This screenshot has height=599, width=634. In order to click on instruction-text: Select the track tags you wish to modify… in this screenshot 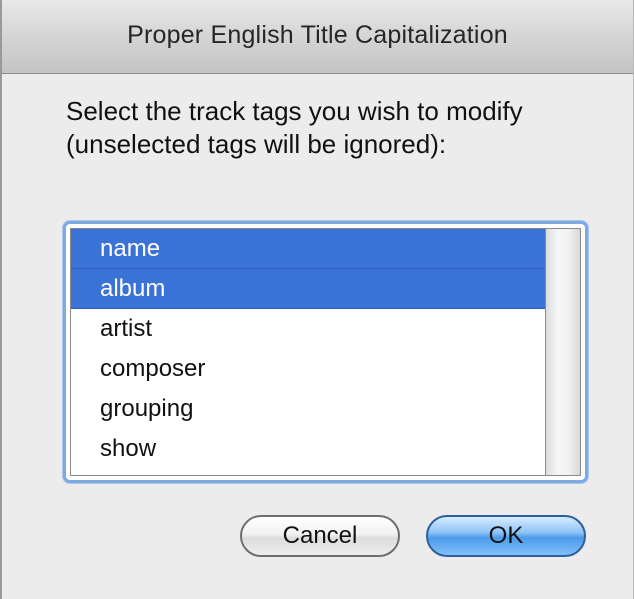, I will do `click(294, 127)`.